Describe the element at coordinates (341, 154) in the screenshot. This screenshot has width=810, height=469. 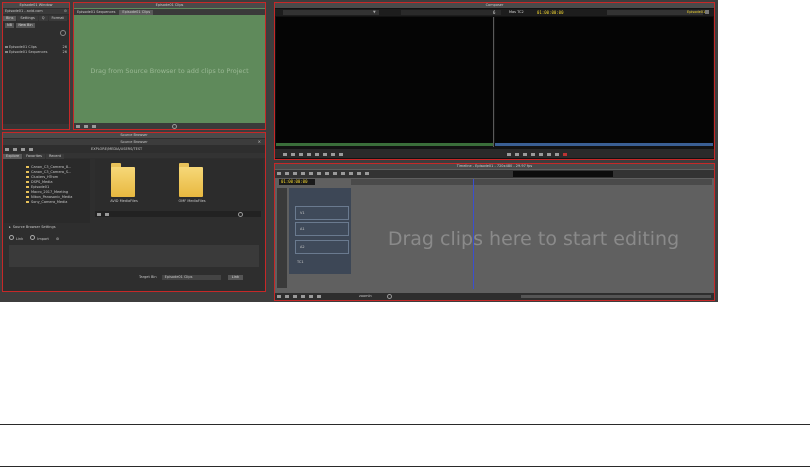
I see `match-frame-icon` at that location.